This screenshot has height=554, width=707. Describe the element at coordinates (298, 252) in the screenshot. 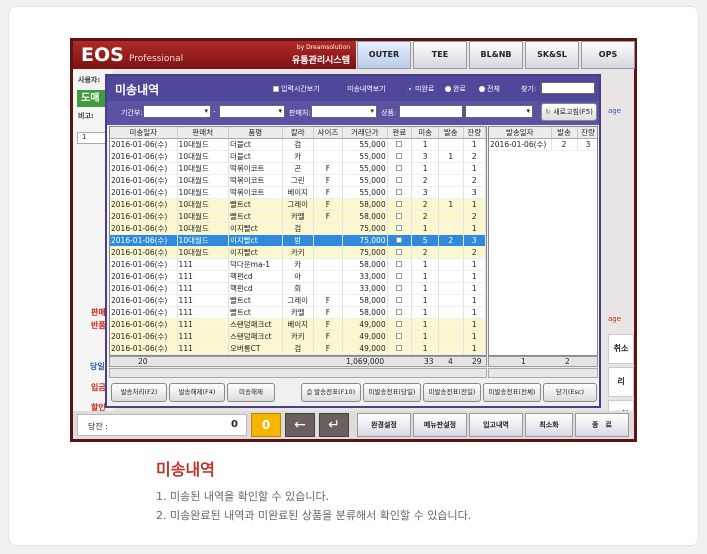

I see `table-row: 2016-01-06(수) 10대월드 이지빨ct 카키 75,000 2 2` at that location.